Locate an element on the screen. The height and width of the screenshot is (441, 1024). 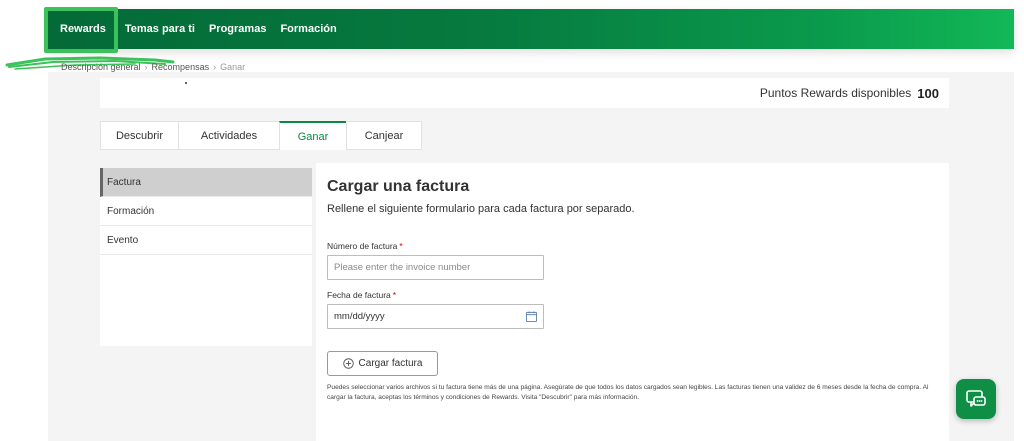
nav-item-temas-para-ti: Temas para ti is located at coordinates (160, 29).